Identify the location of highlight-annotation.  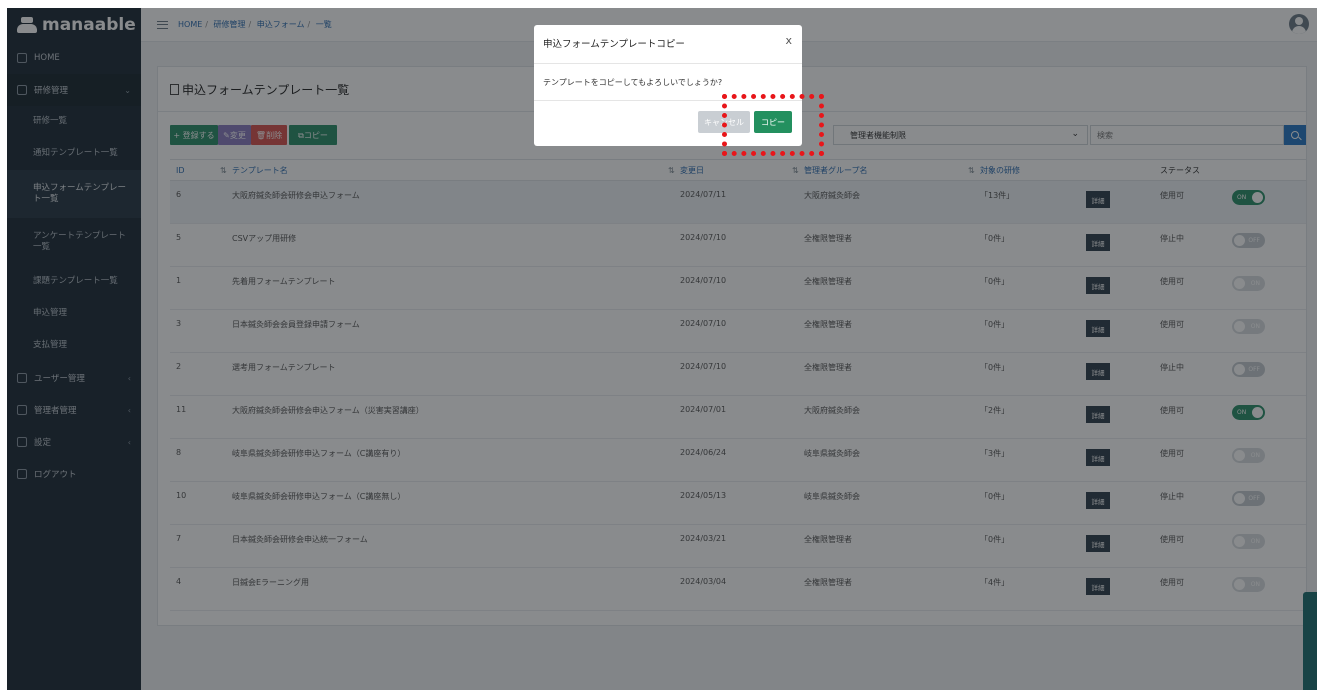
(773, 125).